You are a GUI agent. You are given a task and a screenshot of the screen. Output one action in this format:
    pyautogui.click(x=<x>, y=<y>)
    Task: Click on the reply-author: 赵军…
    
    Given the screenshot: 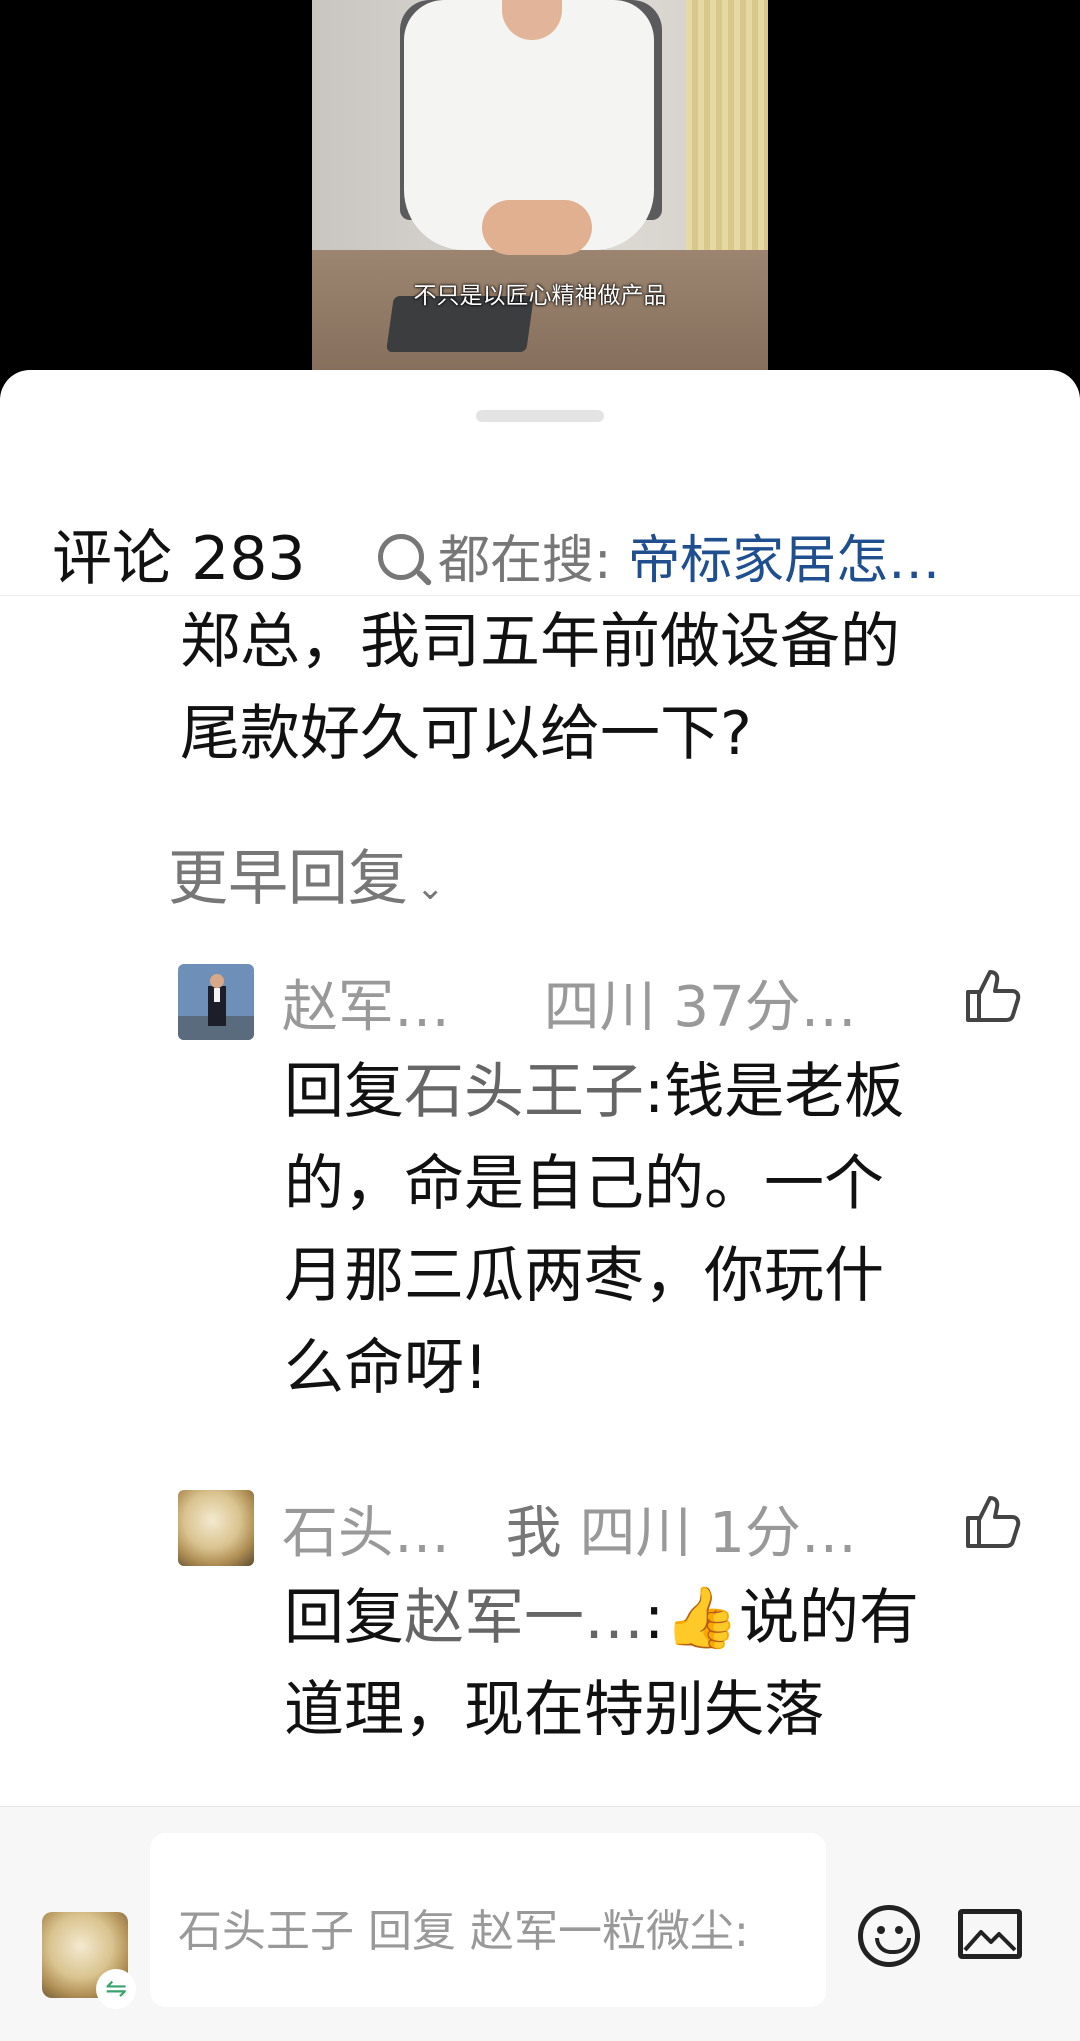 What is the action you would take?
    pyautogui.click(x=366, y=1007)
    